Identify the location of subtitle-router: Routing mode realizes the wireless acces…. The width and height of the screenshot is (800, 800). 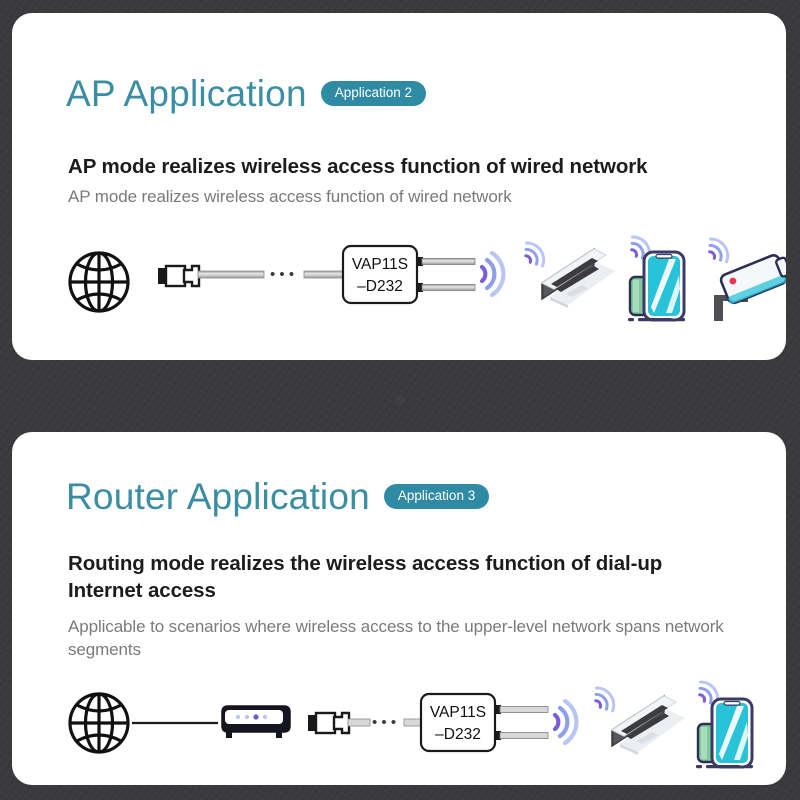
(365, 577).